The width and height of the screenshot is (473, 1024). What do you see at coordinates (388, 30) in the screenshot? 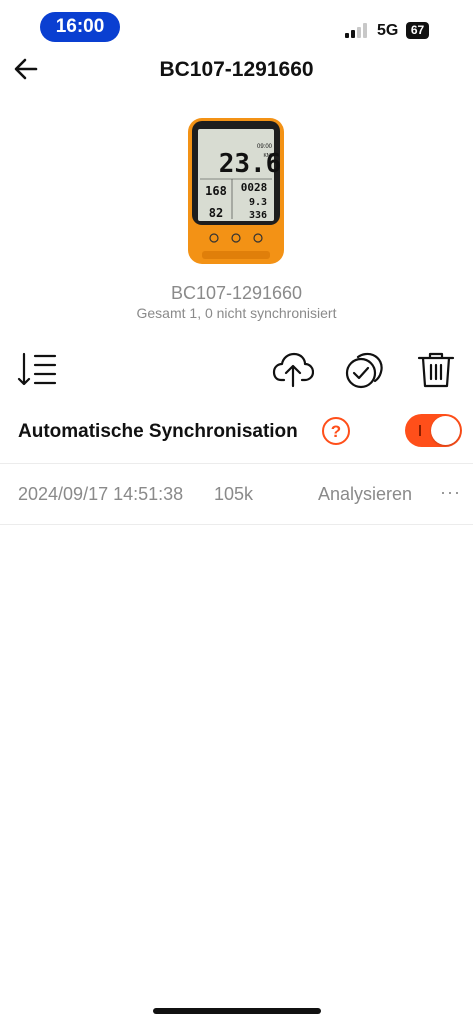
I see `network-type: 5G` at bounding box center [388, 30].